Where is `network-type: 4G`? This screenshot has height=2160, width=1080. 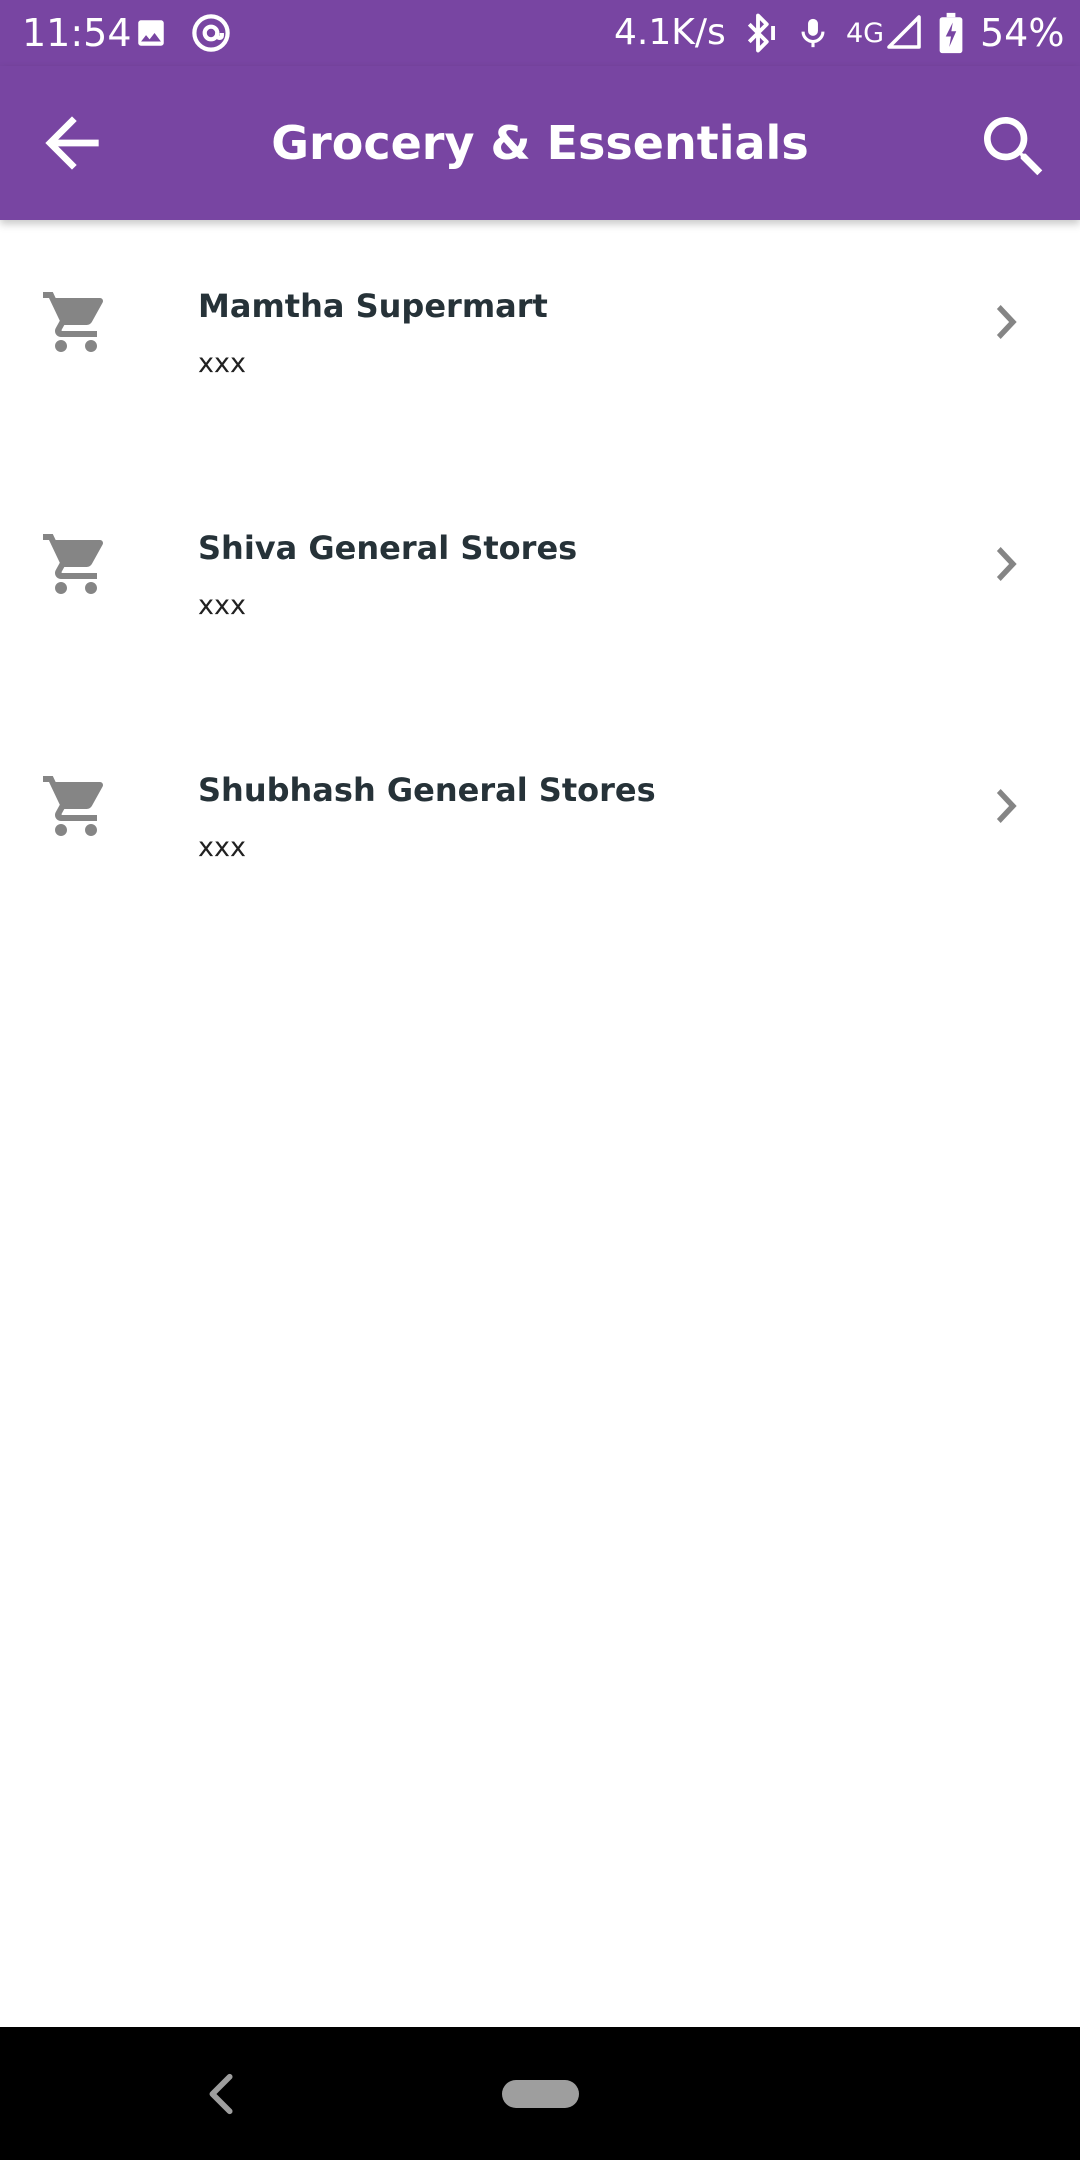
network-type: 4G is located at coordinates (865, 33).